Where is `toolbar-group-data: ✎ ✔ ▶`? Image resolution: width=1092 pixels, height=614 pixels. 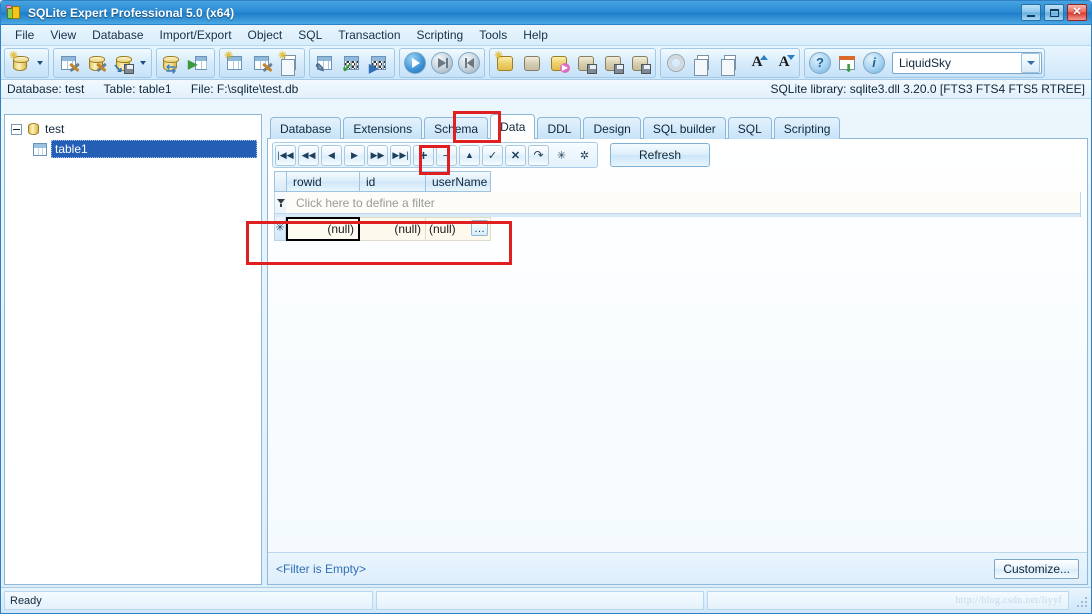 toolbar-group-data: ✎ ✔ ▶ is located at coordinates (352, 62).